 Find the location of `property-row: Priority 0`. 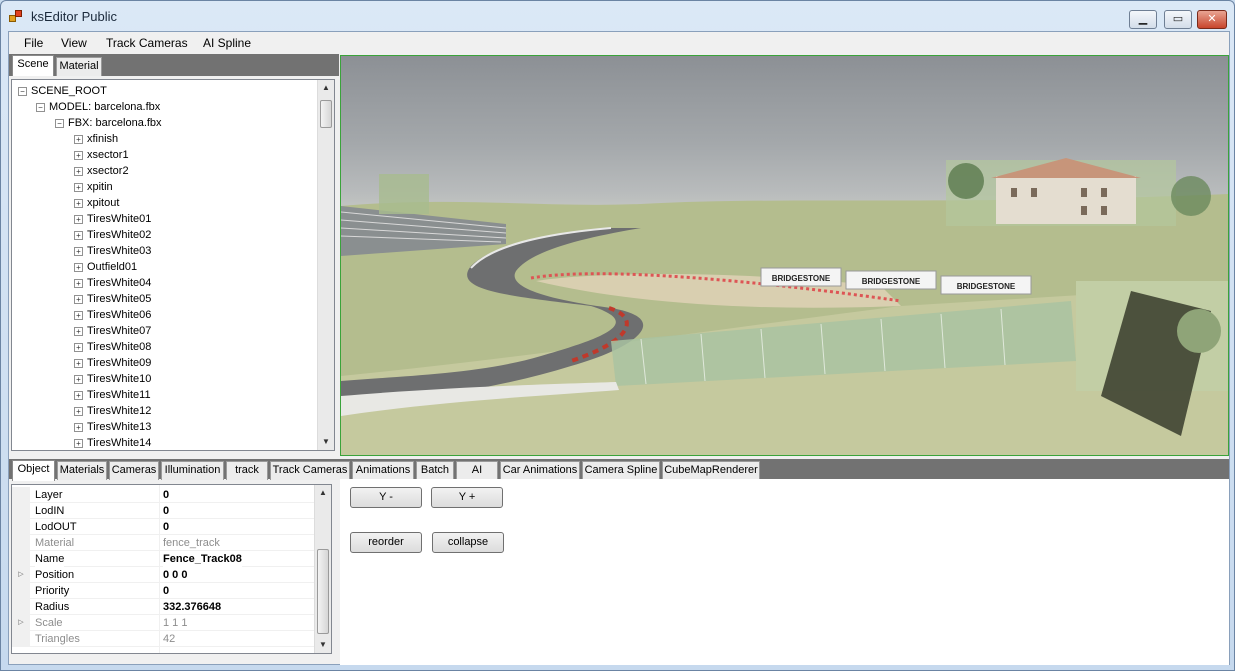

property-row: Priority 0 is located at coordinates (163, 591).